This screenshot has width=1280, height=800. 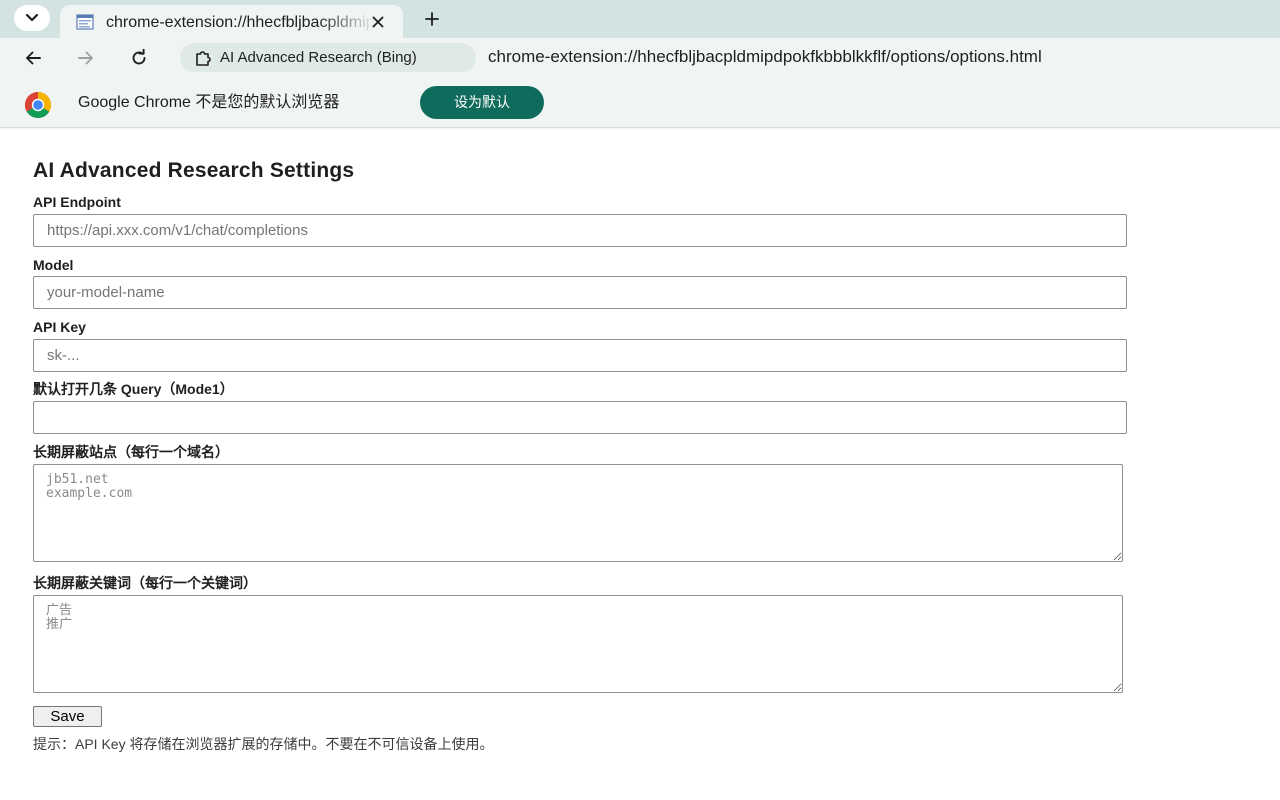 I want to click on blocked-sites-label: 长期屏蔽站点（每行一个域名）, so click(x=131, y=452).